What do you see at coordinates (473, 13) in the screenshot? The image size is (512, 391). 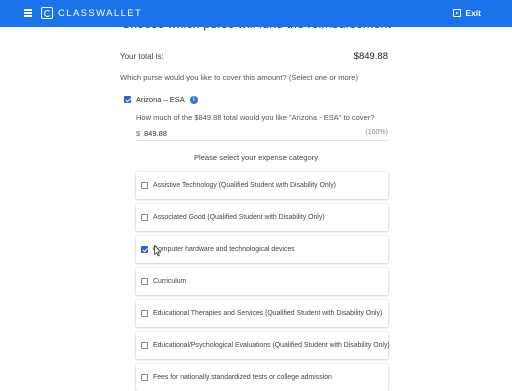 I see `exit-label: Exit` at bounding box center [473, 13].